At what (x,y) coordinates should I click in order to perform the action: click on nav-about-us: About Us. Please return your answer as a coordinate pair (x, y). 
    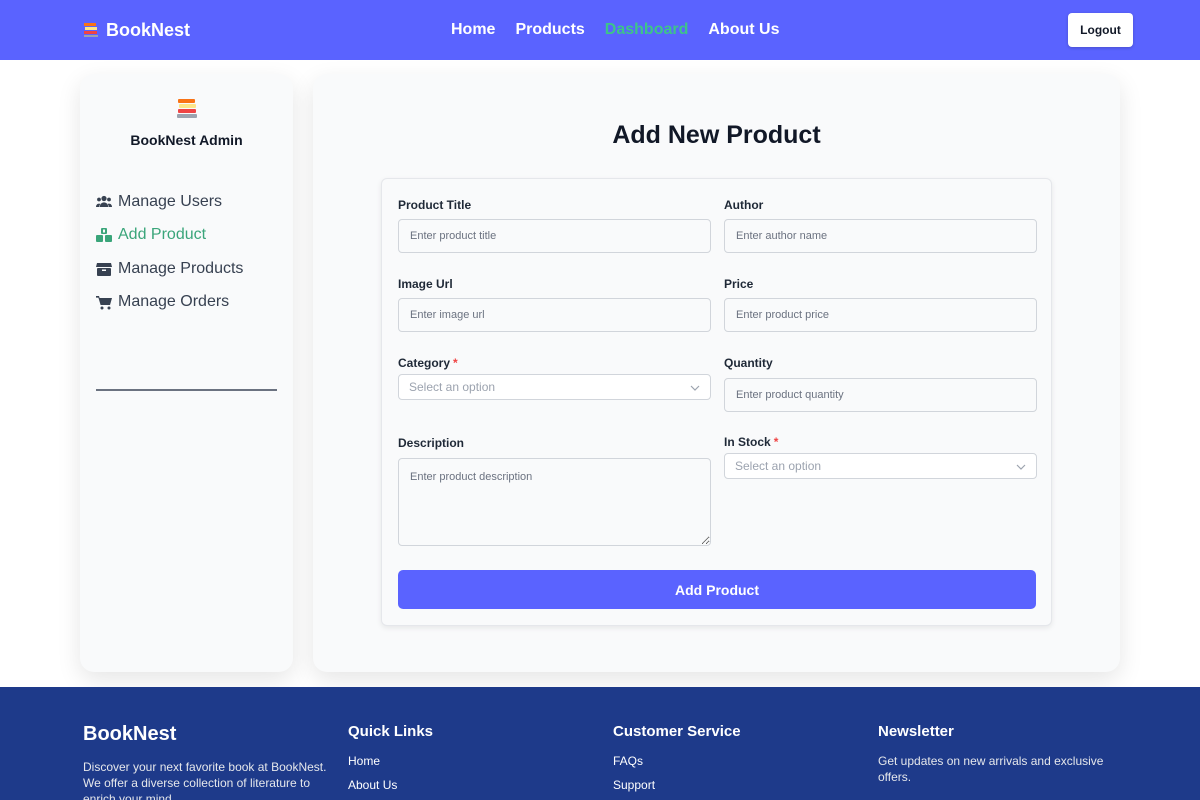
    Looking at the image, I should click on (743, 30).